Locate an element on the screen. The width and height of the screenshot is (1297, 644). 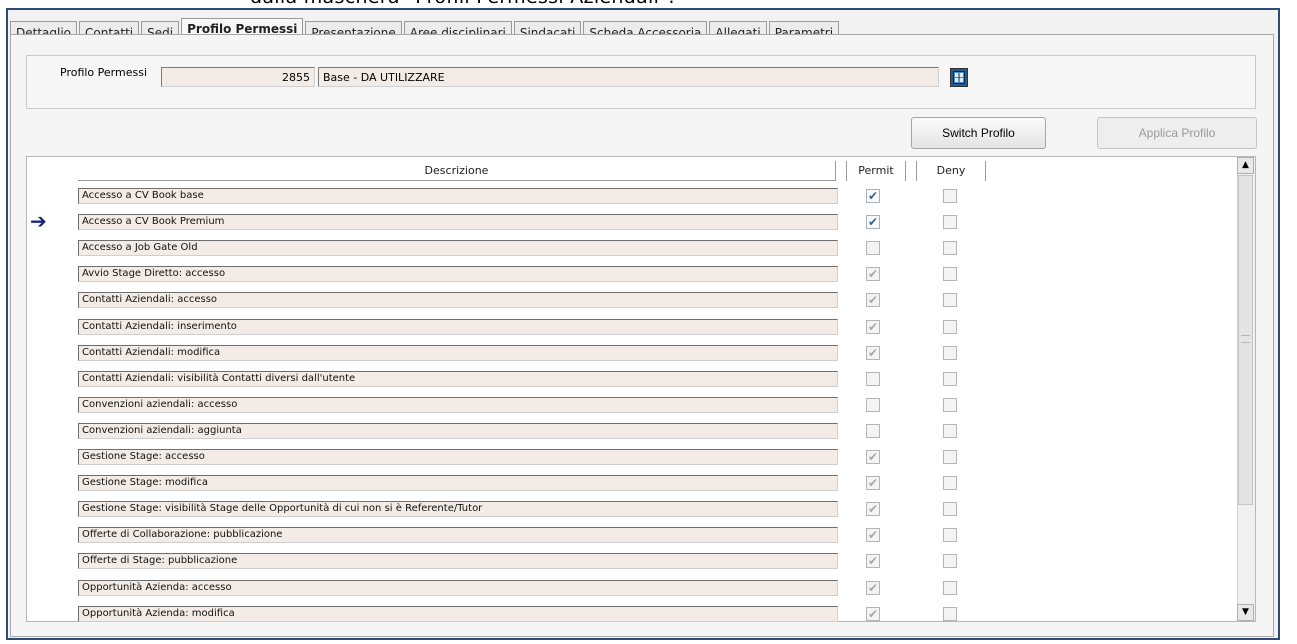
permission-description: Accesso a Job Gate Old is located at coordinates (458, 248).